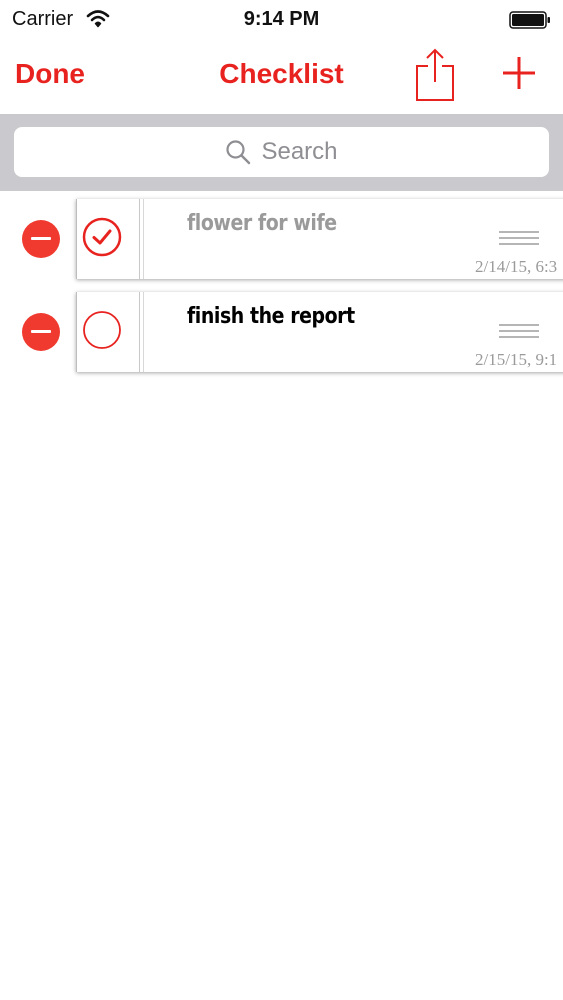 Image resolution: width=563 pixels, height=1000 pixels. I want to click on list-item: finish the report 2/15/15, 9:1, so click(281, 338).